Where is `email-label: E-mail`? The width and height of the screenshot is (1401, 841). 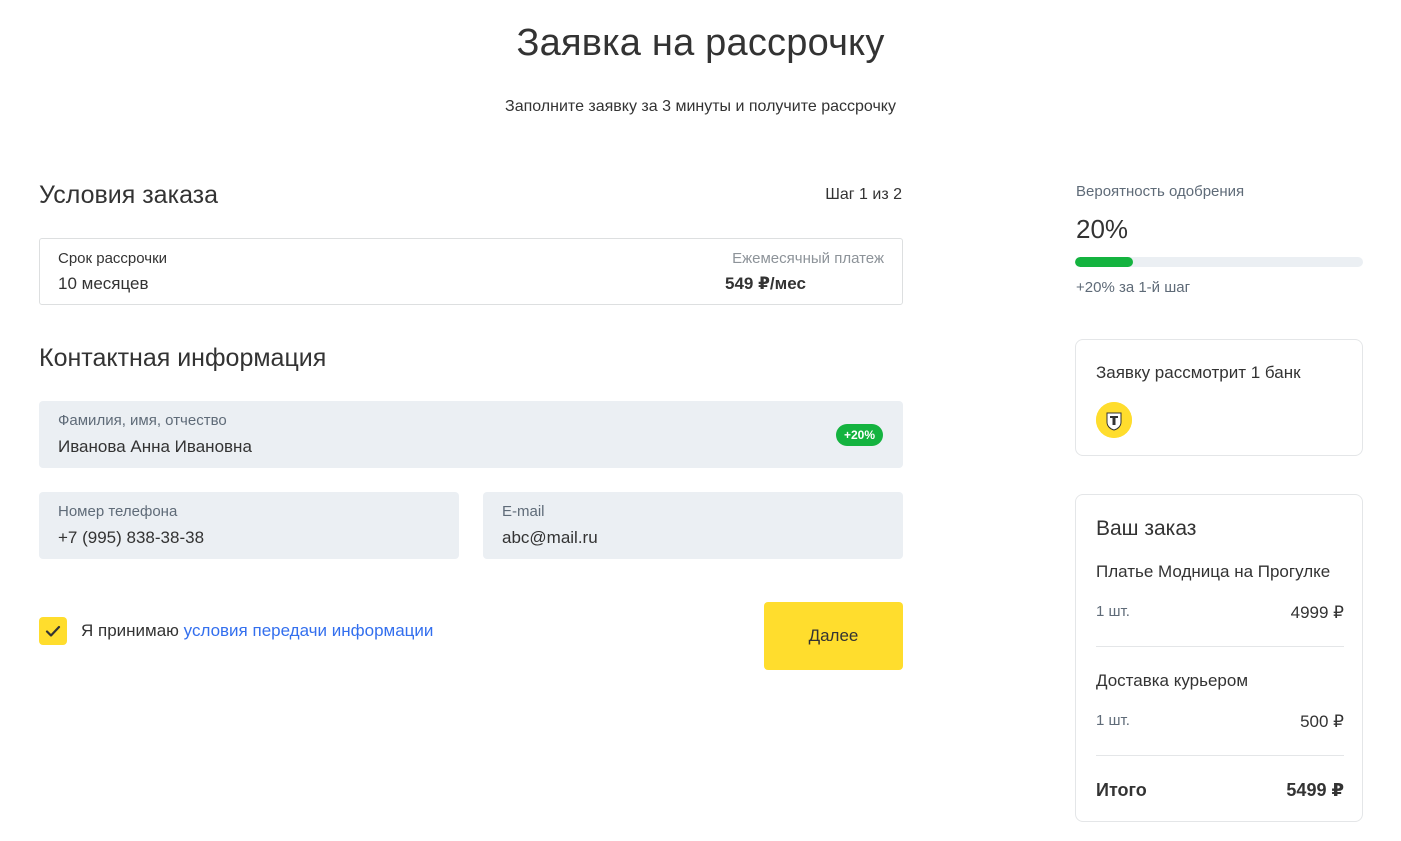 email-label: E-mail is located at coordinates (523, 511).